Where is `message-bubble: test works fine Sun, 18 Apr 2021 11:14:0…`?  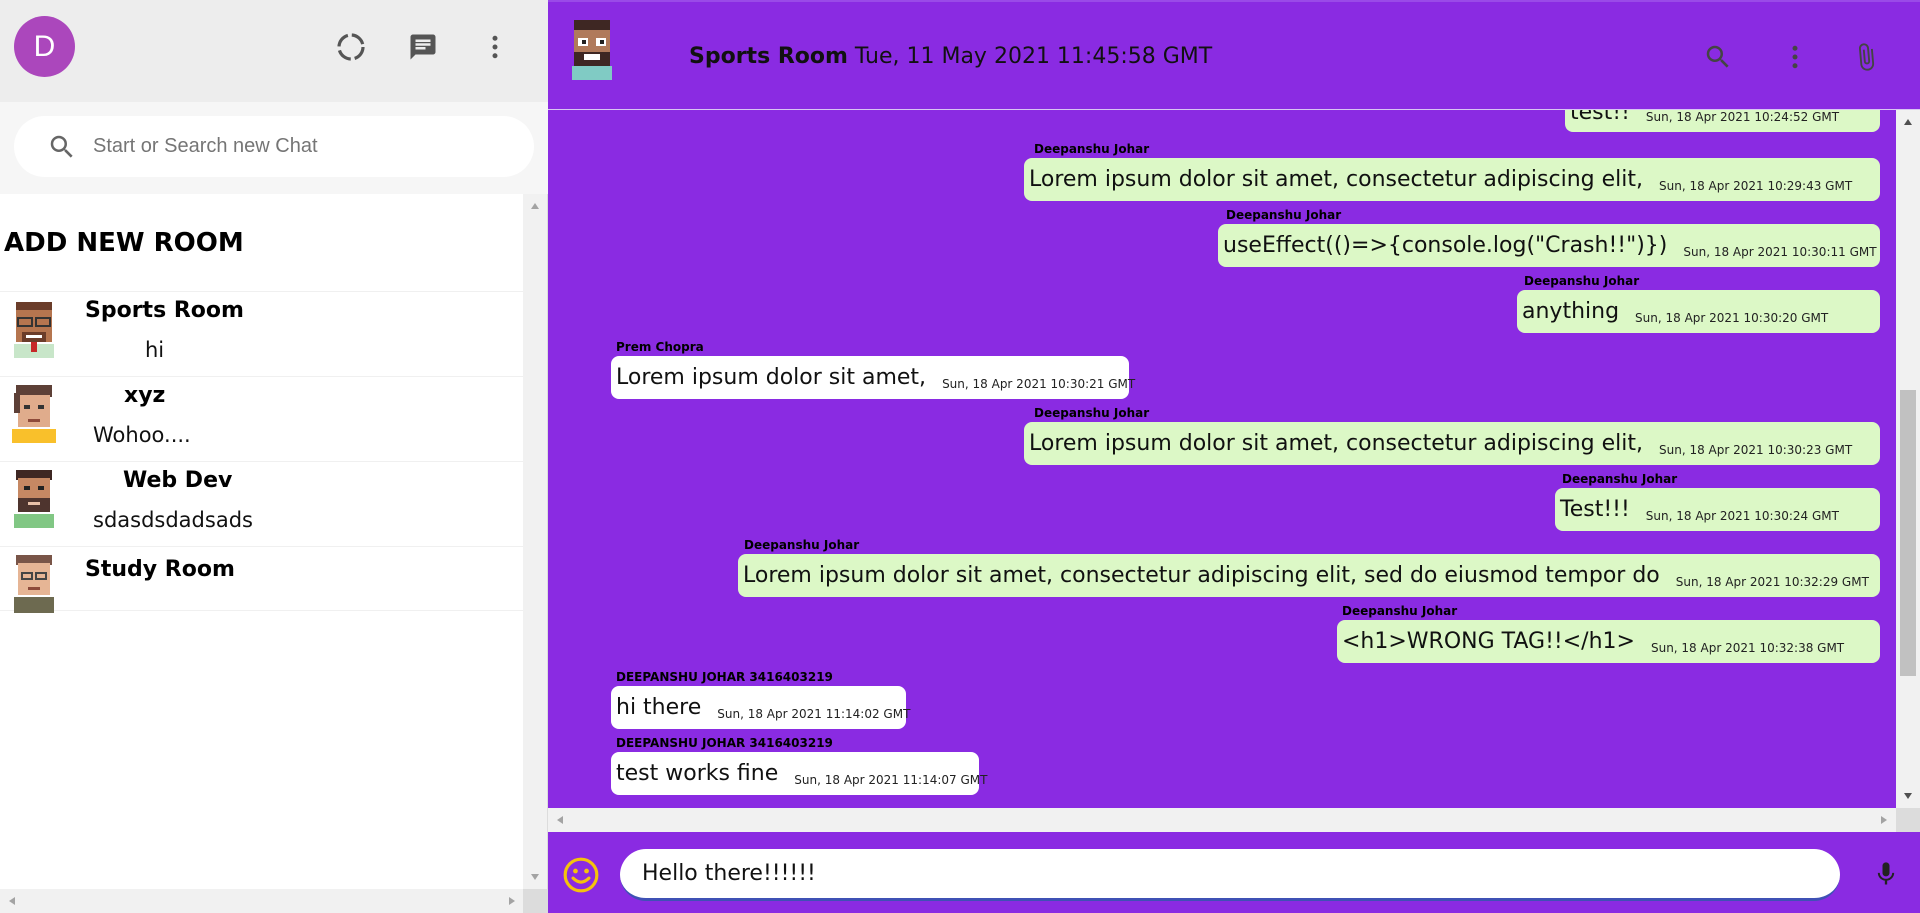
message-bubble: test works fine Sun, 18 Apr 2021 11:14:0… is located at coordinates (799, 773).